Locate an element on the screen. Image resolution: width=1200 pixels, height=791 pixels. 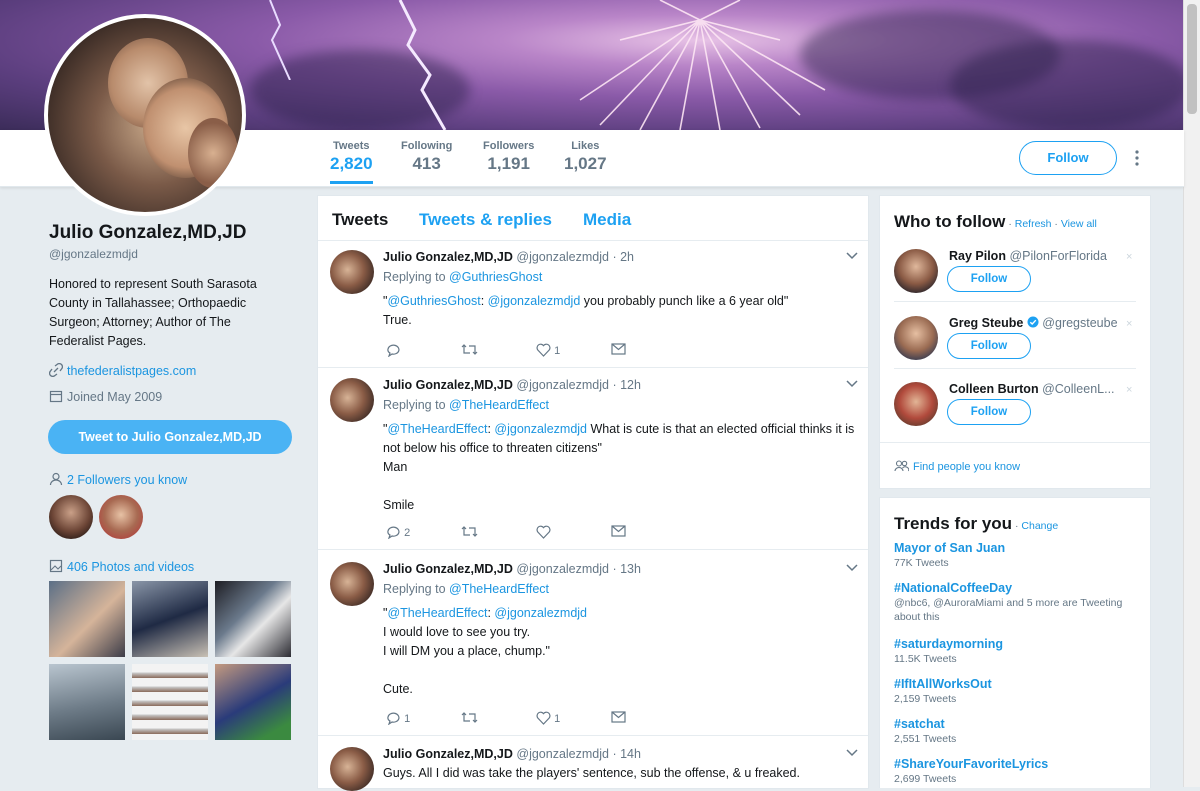
reply-action: 2 is located at coordinates (398, 532).